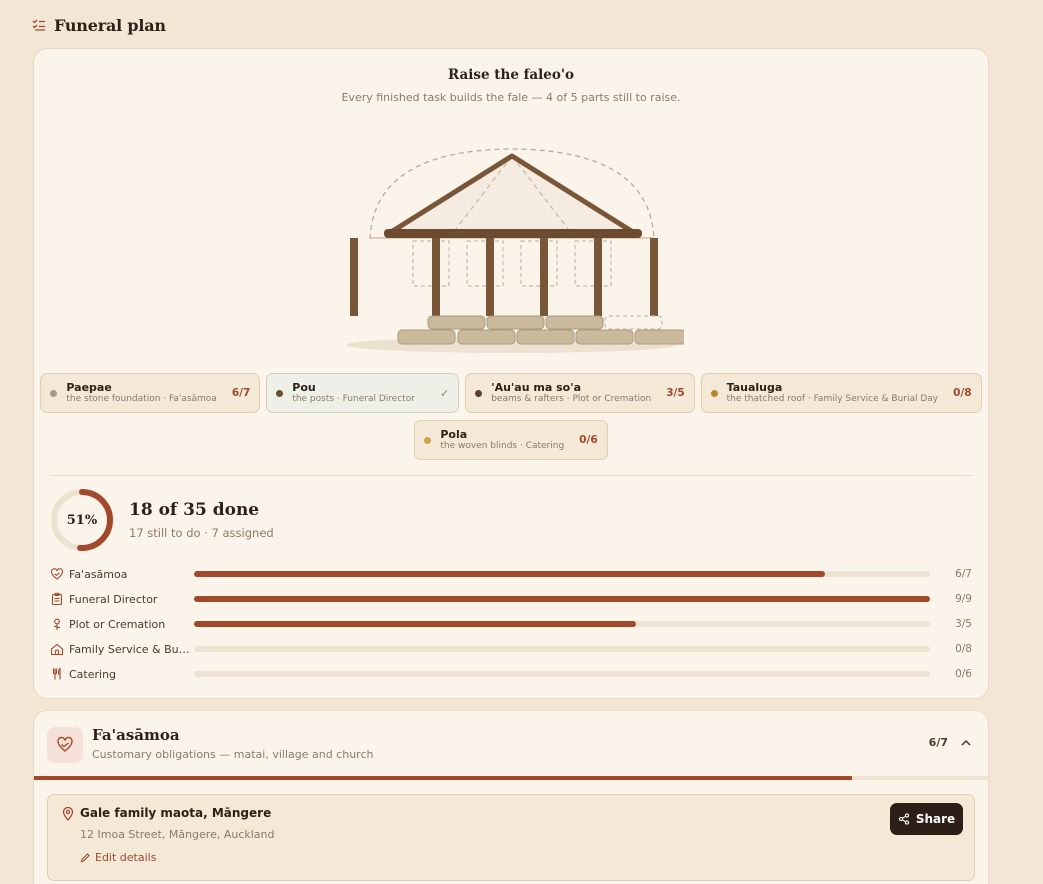 The image size is (1043, 884). I want to click on map-pin-icon, so click(68, 814).